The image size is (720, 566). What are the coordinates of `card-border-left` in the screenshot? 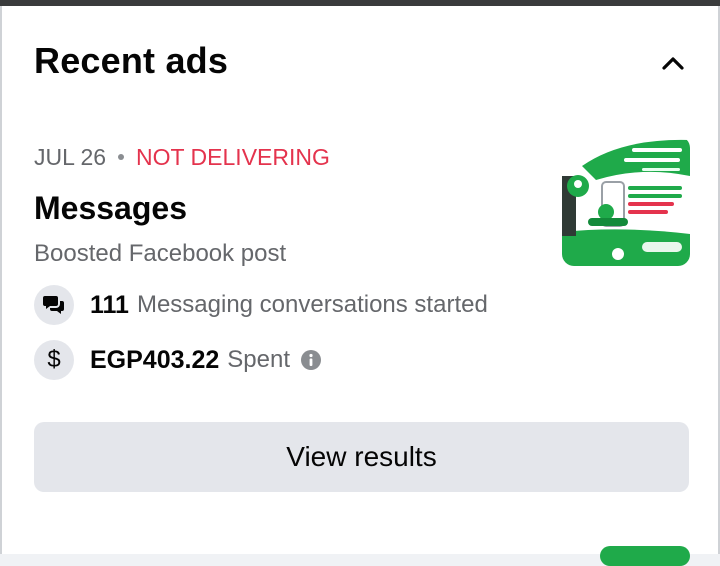 It's located at (1, 280).